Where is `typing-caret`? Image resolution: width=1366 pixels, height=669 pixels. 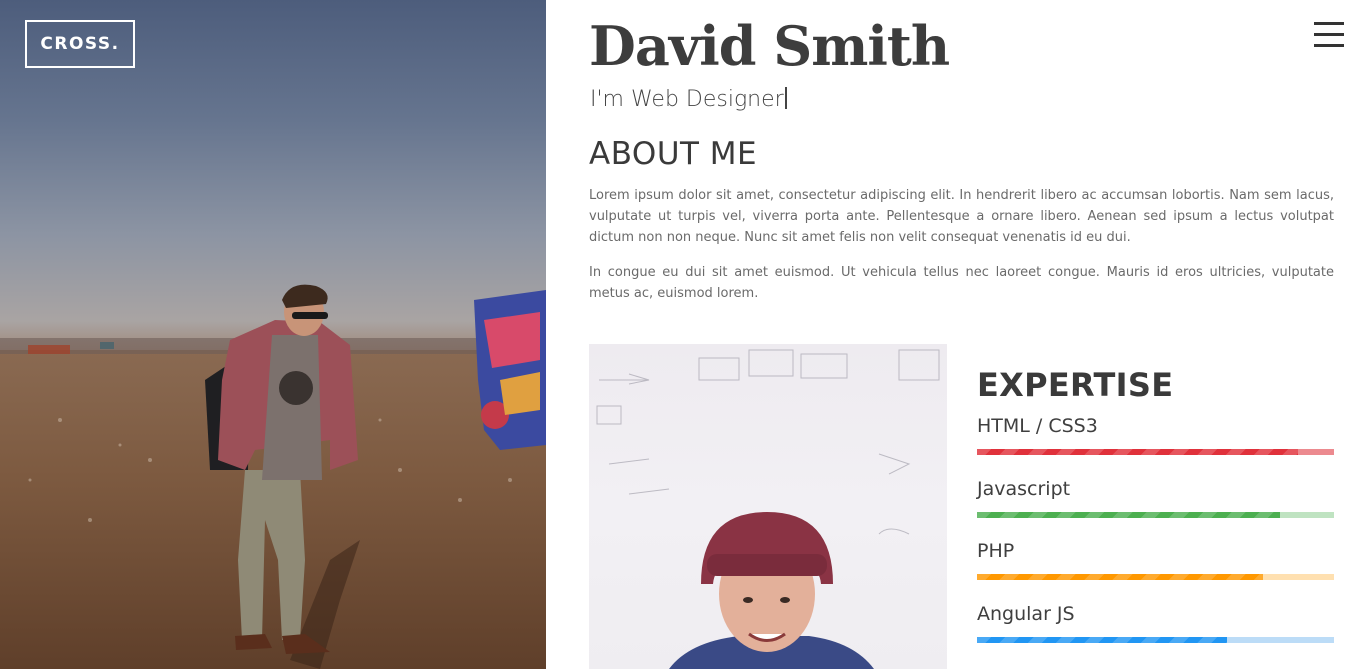 typing-caret is located at coordinates (785, 98).